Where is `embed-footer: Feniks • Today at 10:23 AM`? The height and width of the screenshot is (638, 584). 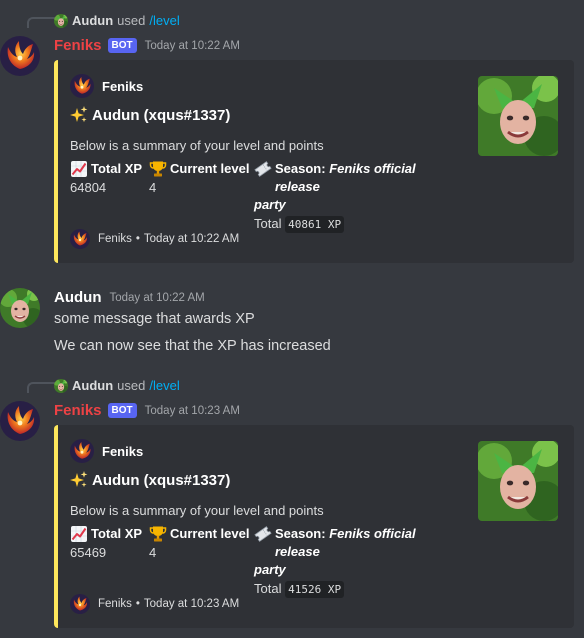
embed-footer: Feniks • Today at 10:23 AM is located at coordinates (154, 604).